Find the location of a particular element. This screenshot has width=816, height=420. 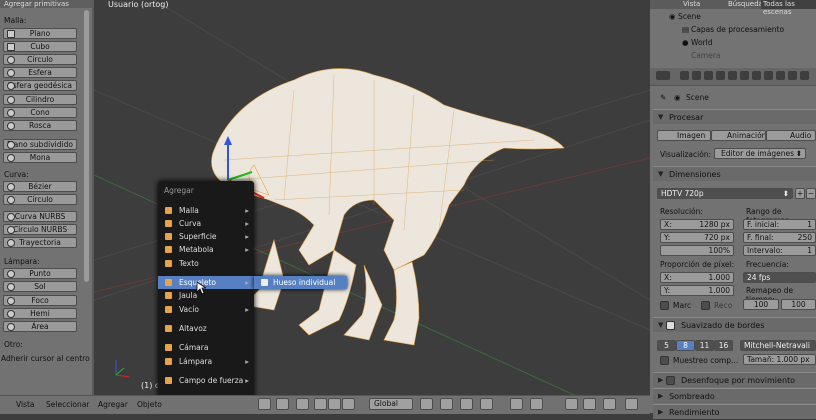

object-tab-icon is located at coordinates (732, 75).